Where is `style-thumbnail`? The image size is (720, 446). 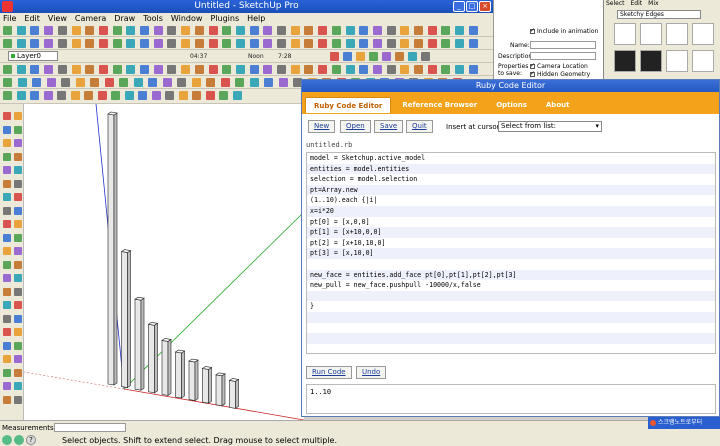
style-thumbnail is located at coordinates (703, 34).